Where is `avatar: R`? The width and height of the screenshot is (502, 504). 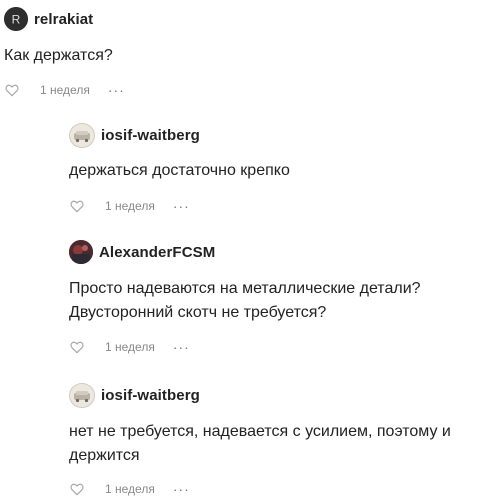
avatar: R is located at coordinates (16, 19).